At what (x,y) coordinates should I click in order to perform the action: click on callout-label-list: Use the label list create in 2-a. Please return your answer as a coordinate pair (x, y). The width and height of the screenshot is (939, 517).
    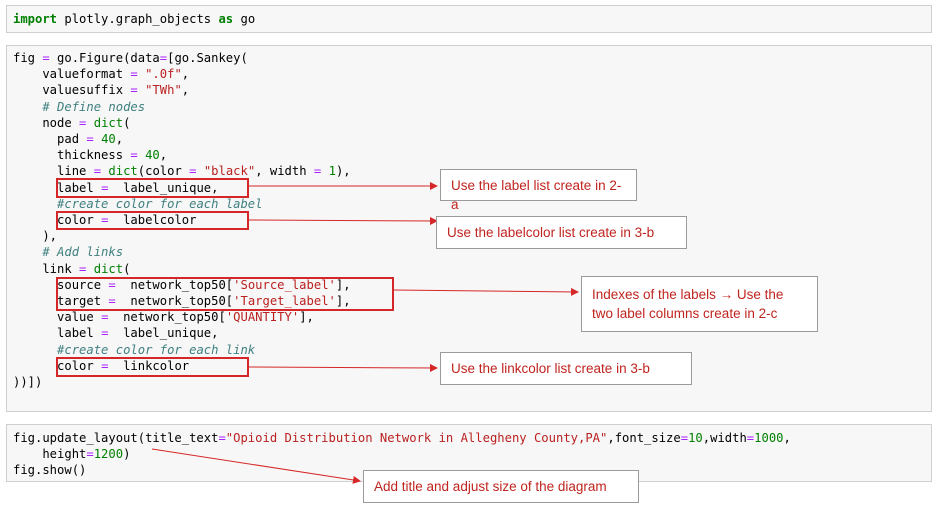
    Looking at the image, I should click on (538, 190).